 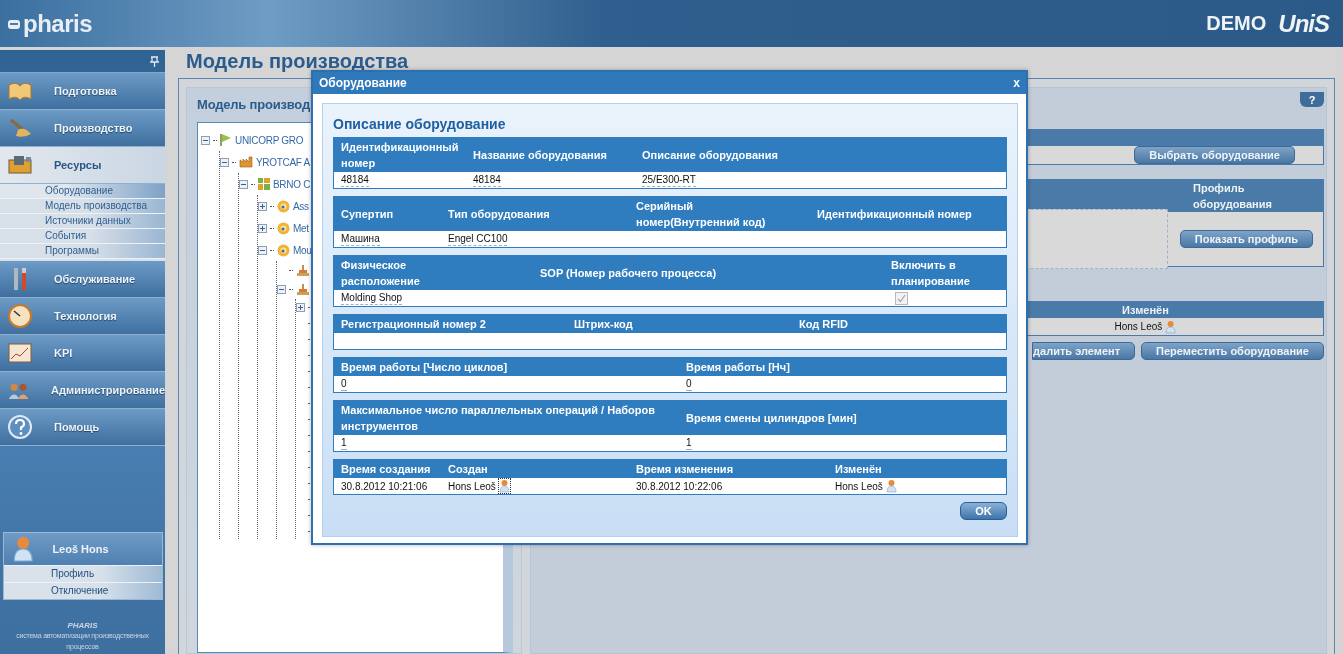 I want to click on field-label: Физическое расположение, so click(x=380, y=273).